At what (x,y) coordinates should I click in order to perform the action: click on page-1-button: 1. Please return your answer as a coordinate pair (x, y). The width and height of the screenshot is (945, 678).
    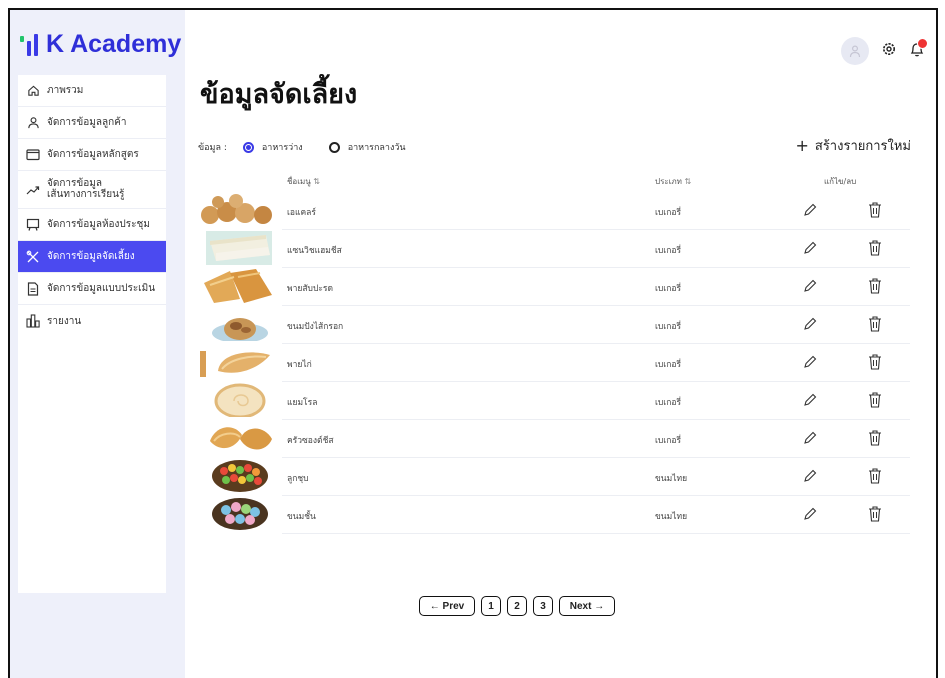
    Looking at the image, I should click on (491, 606).